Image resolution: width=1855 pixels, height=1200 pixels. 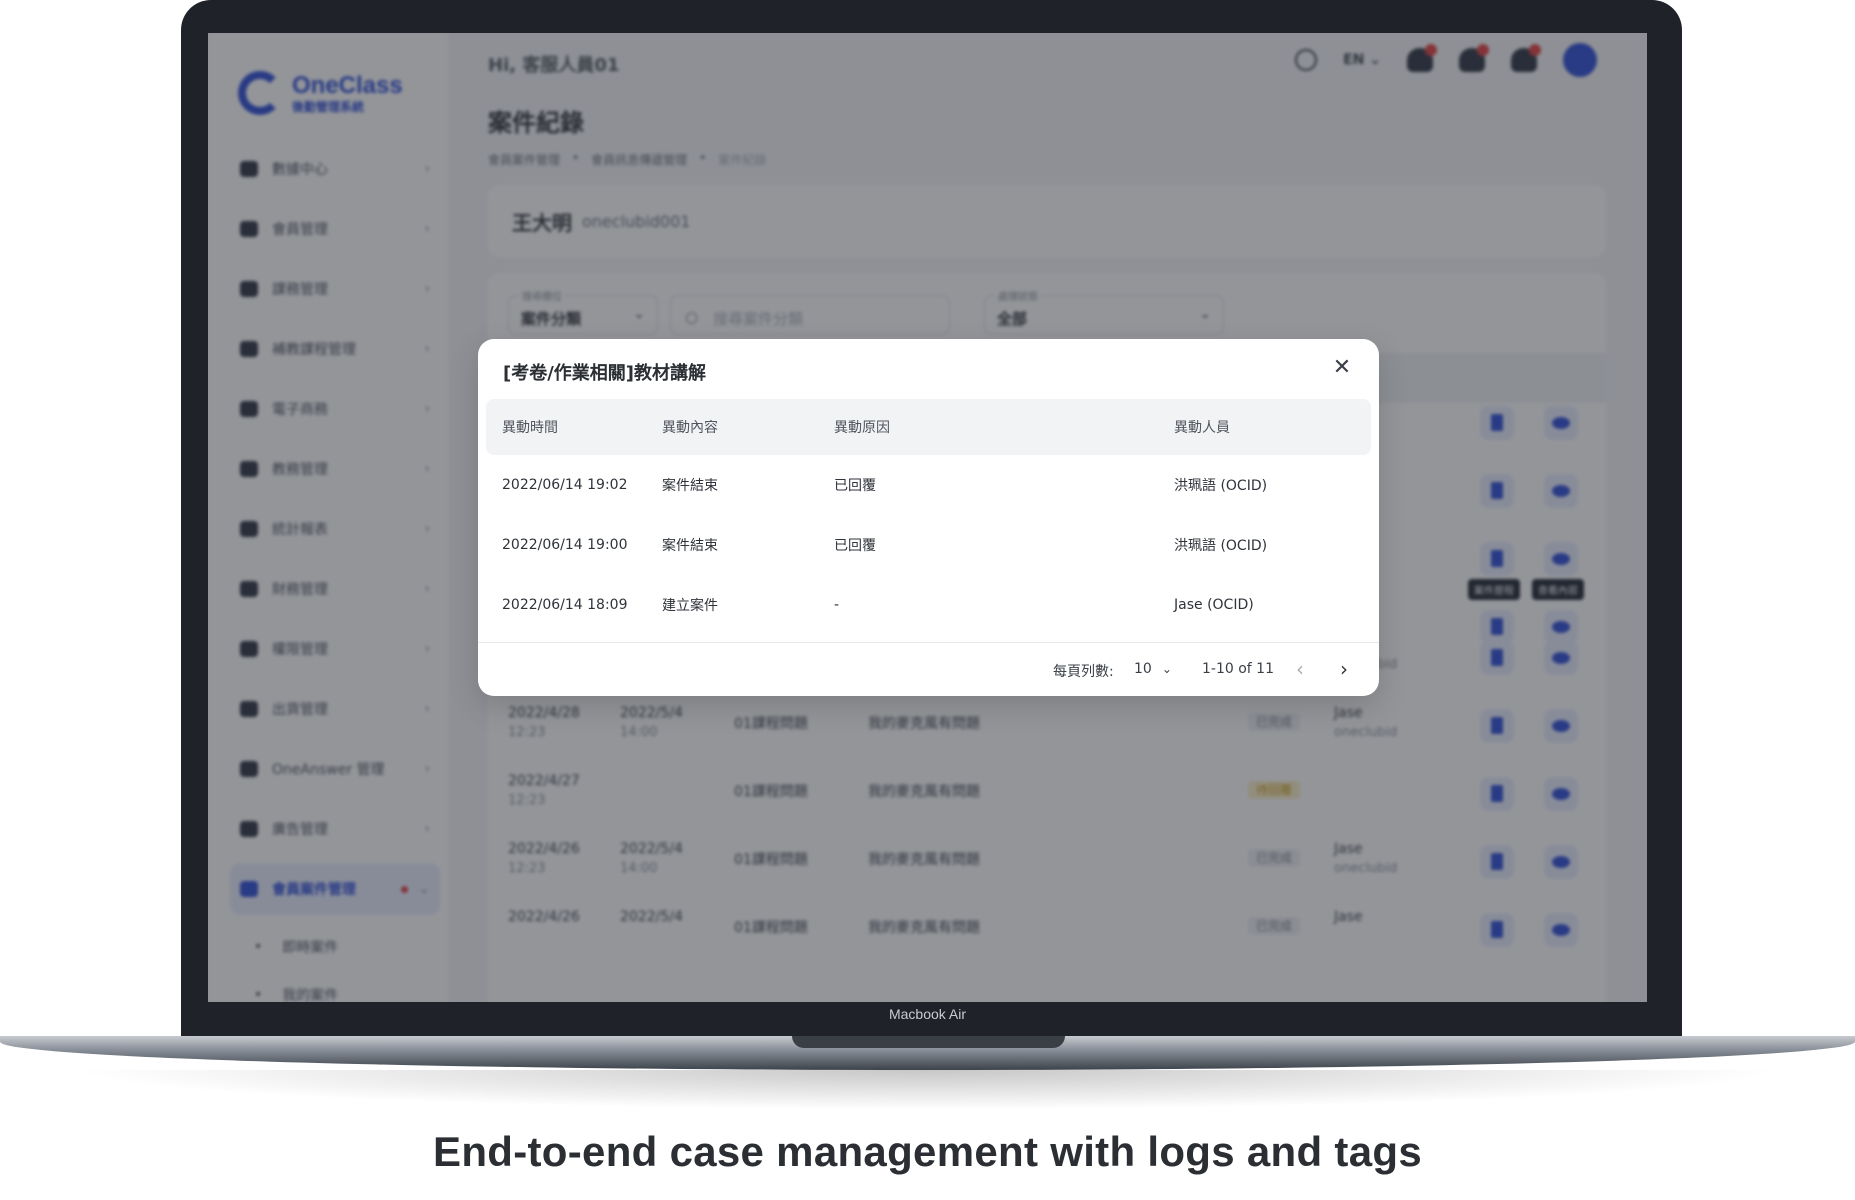 I want to click on change-reason: -, so click(x=837, y=605).